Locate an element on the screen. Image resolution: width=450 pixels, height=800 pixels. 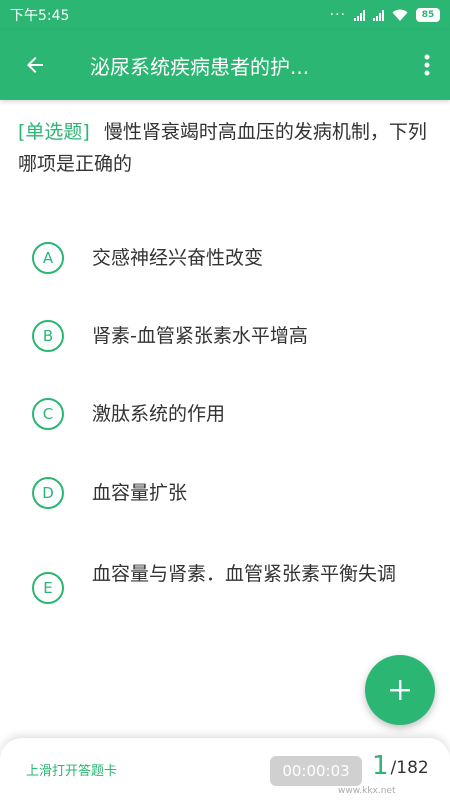
back-button is located at coordinates (35, 65).